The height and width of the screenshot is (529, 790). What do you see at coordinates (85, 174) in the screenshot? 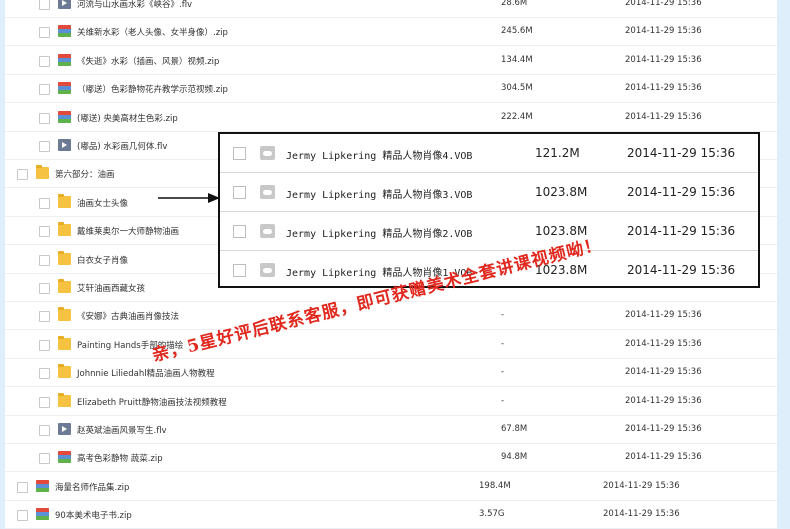
I see `file-name: 第六部分：油画` at bounding box center [85, 174].